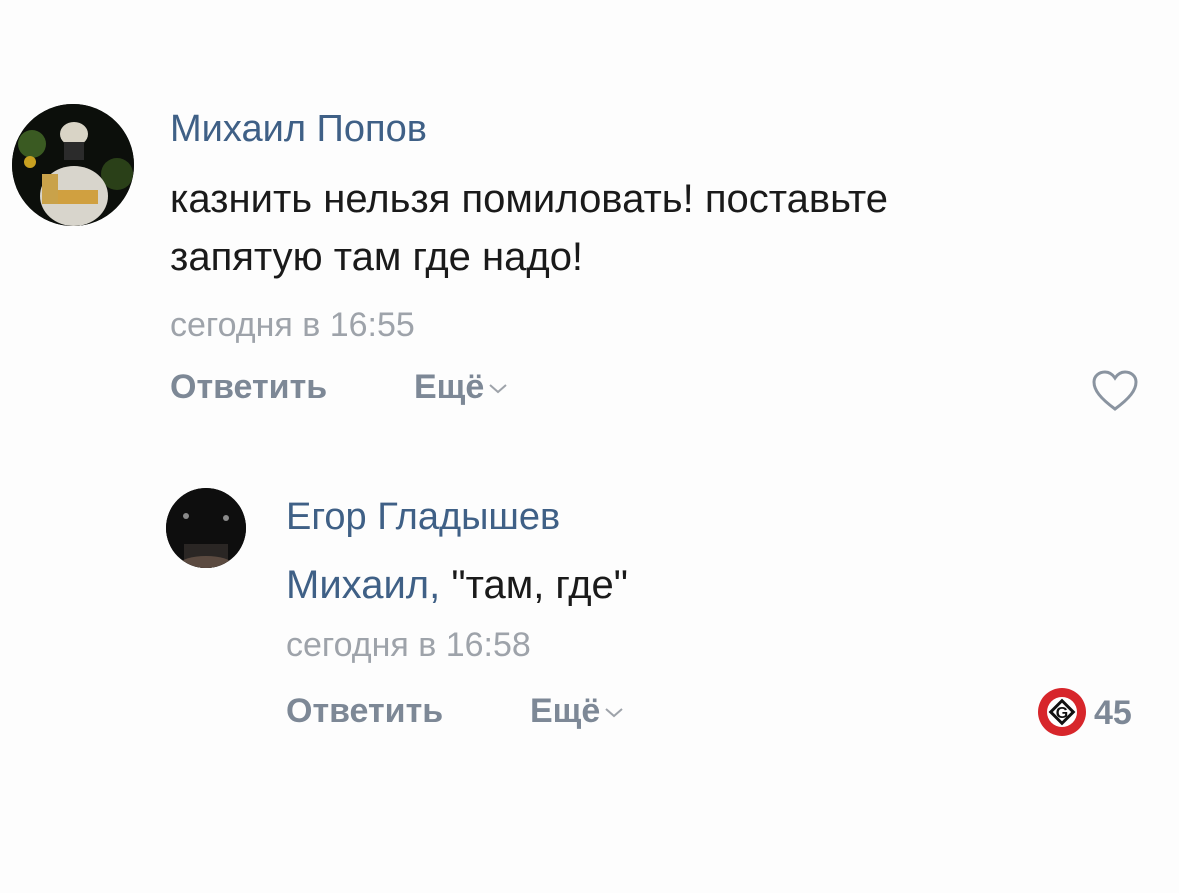 This screenshot has height=893, width=1179. I want to click on comment-text-line: казнить нельзя помиловать! поставьте, so click(529, 199).